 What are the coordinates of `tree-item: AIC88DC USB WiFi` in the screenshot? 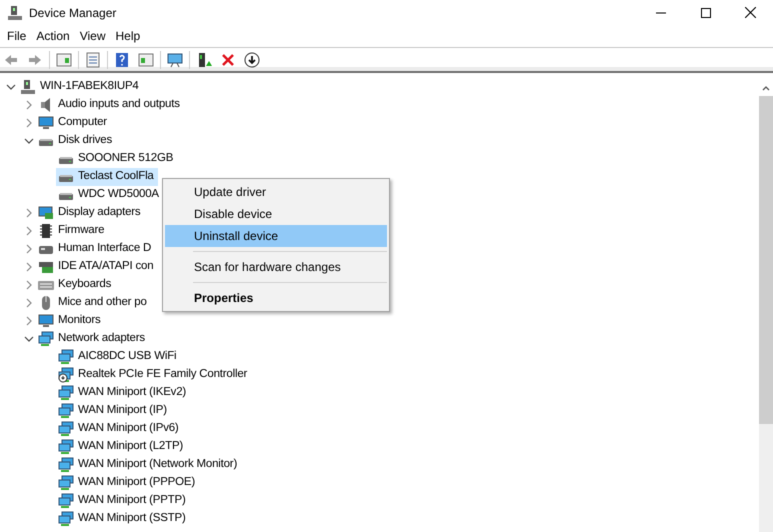 It's located at (118, 357).